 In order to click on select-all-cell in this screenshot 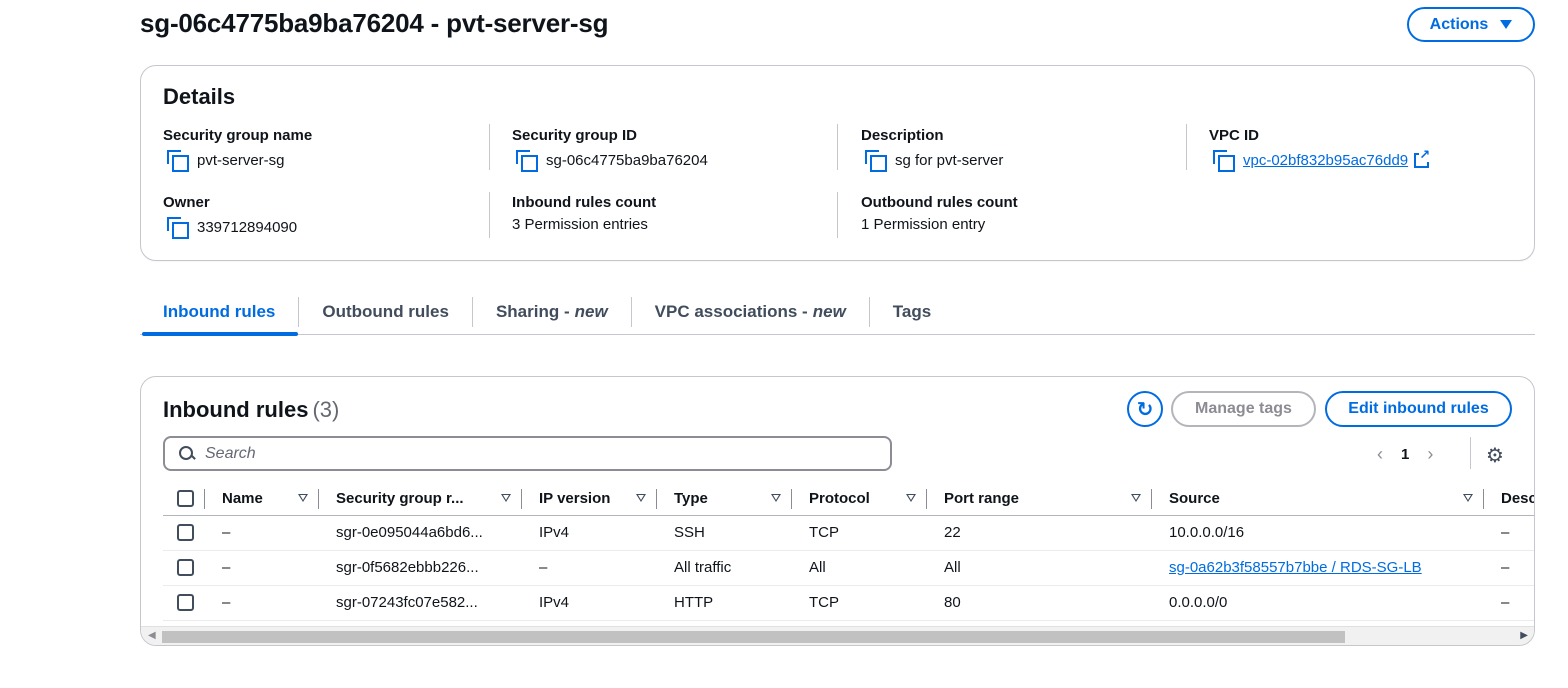, I will do `click(183, 499)`.